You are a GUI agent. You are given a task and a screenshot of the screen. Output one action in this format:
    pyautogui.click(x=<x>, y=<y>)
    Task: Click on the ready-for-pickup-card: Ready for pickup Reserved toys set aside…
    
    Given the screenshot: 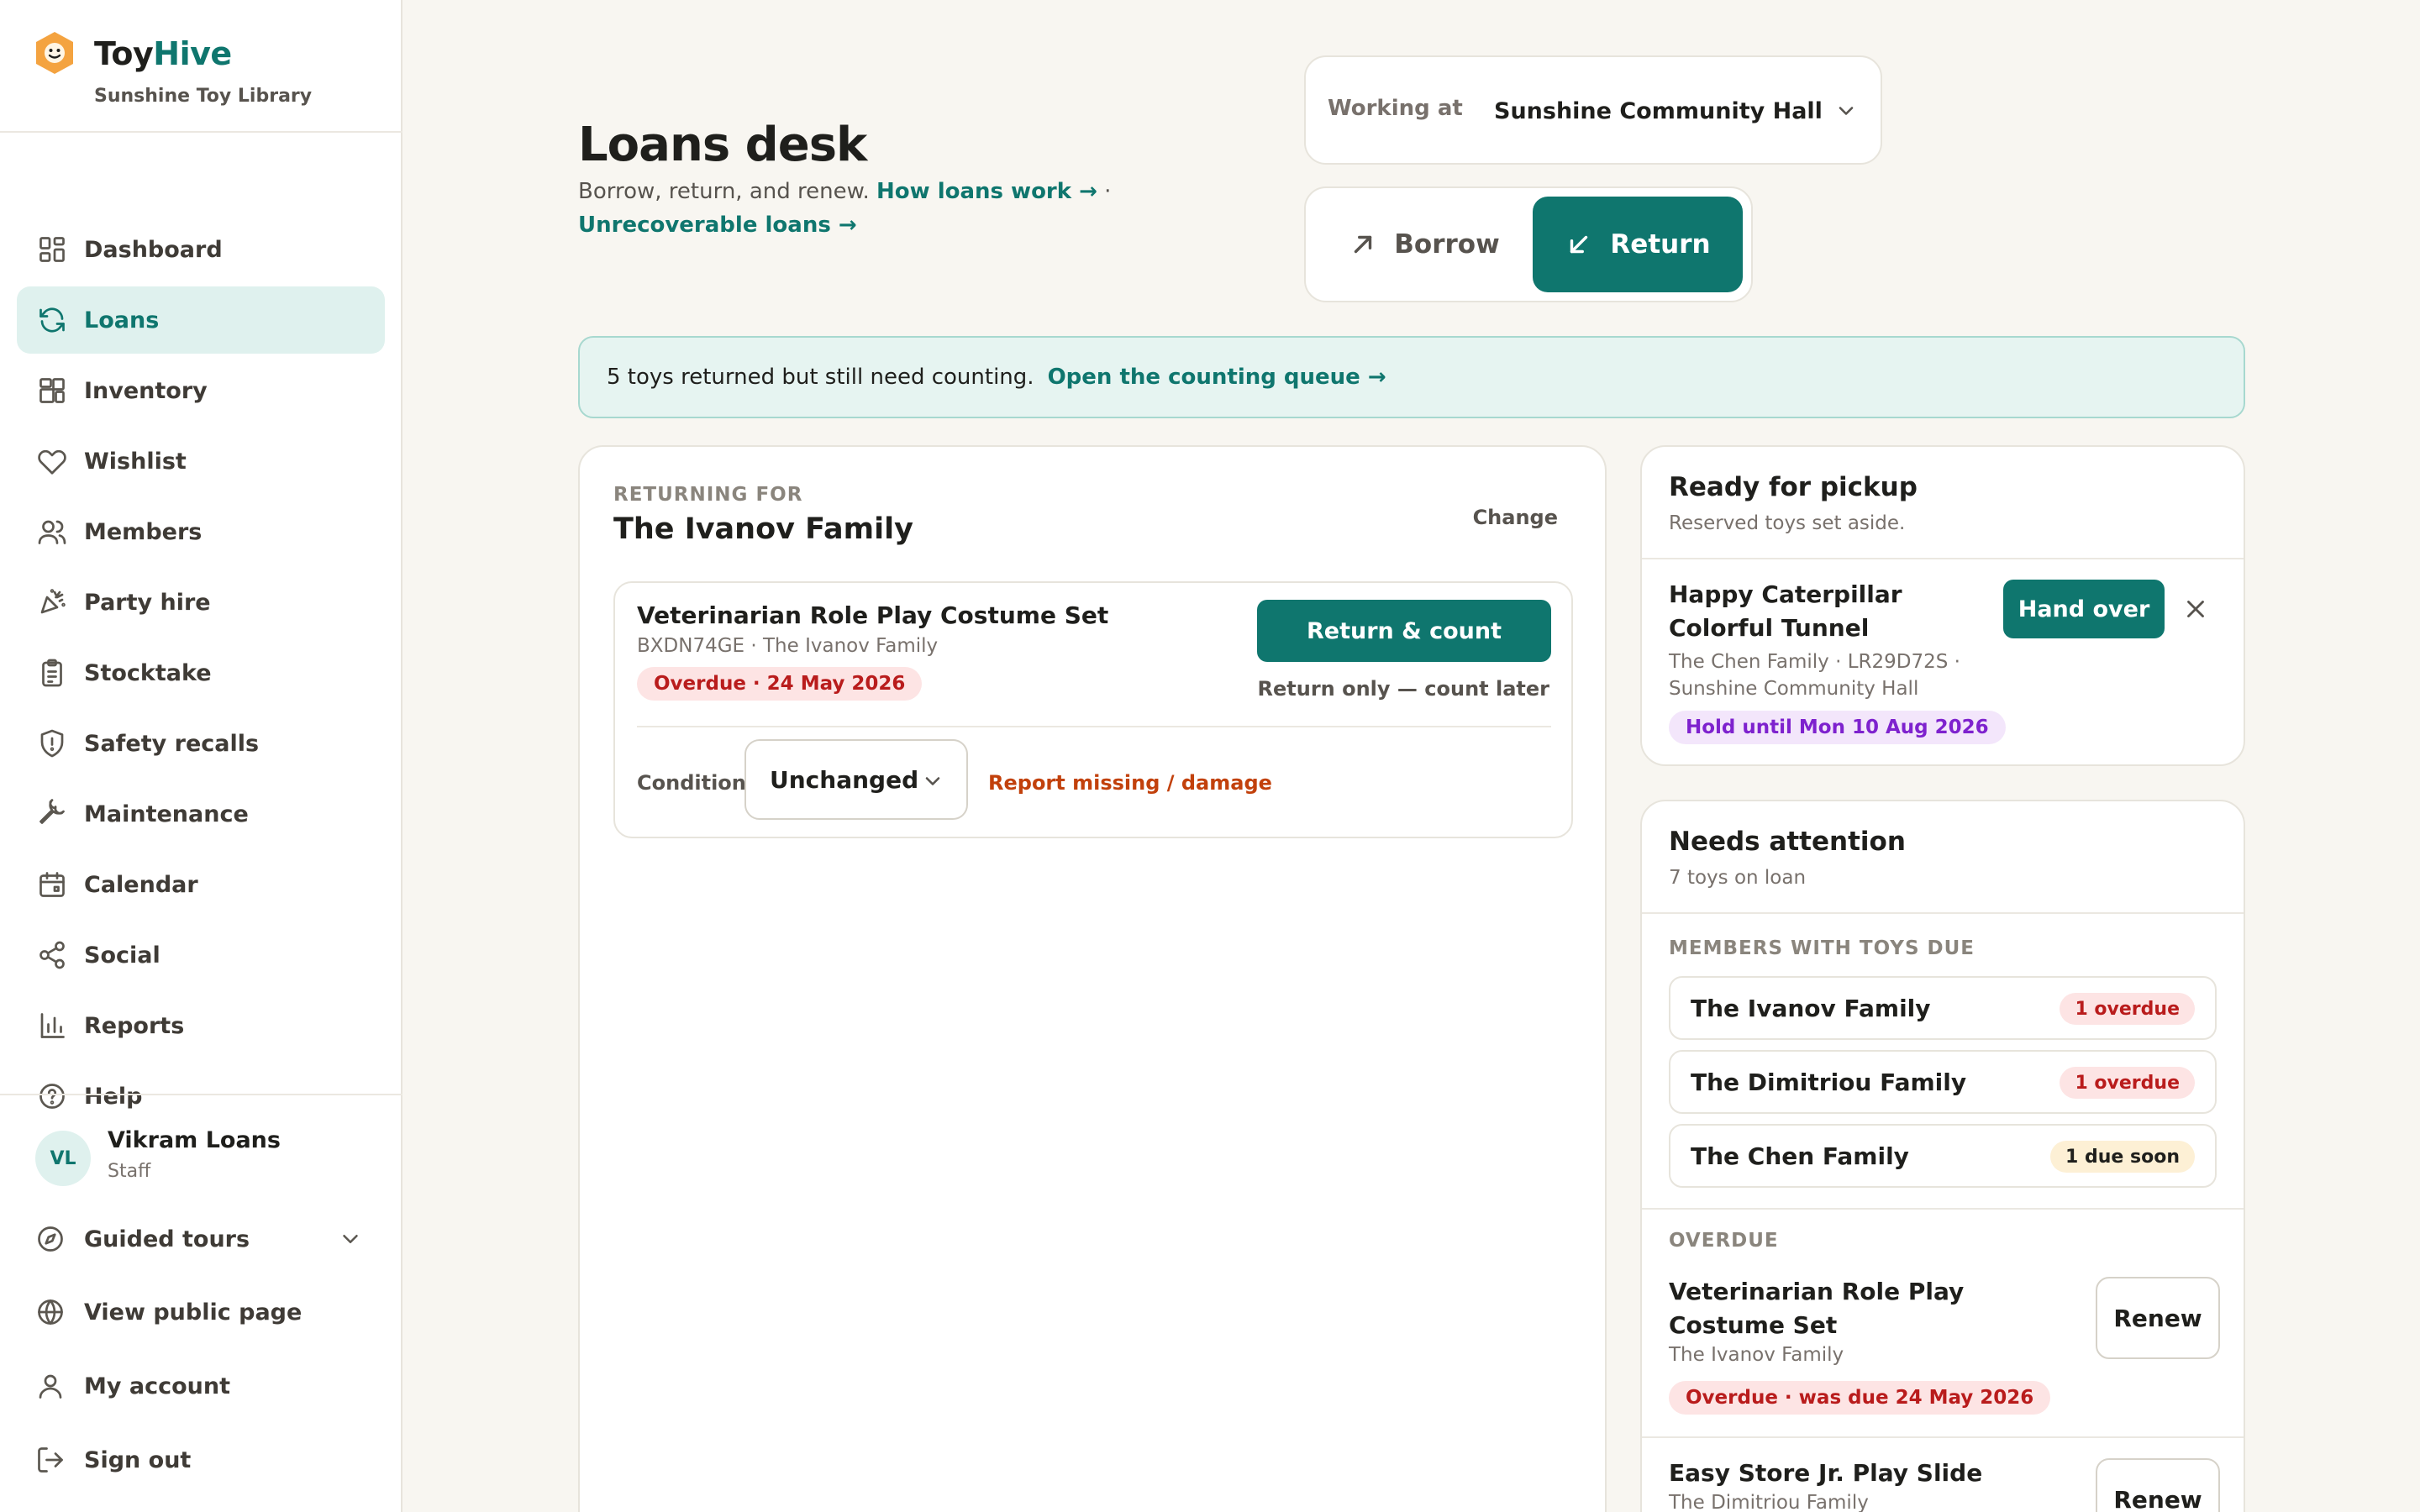 What is the action you would take?
    pyautogui.click(x=1942, y=605)
    